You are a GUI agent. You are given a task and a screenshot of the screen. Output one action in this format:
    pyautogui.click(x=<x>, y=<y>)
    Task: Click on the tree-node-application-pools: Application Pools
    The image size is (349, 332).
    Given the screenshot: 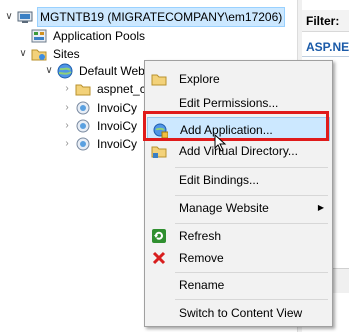 What is the action you would take?
    pyautogui.click(x=89, y=36)
    